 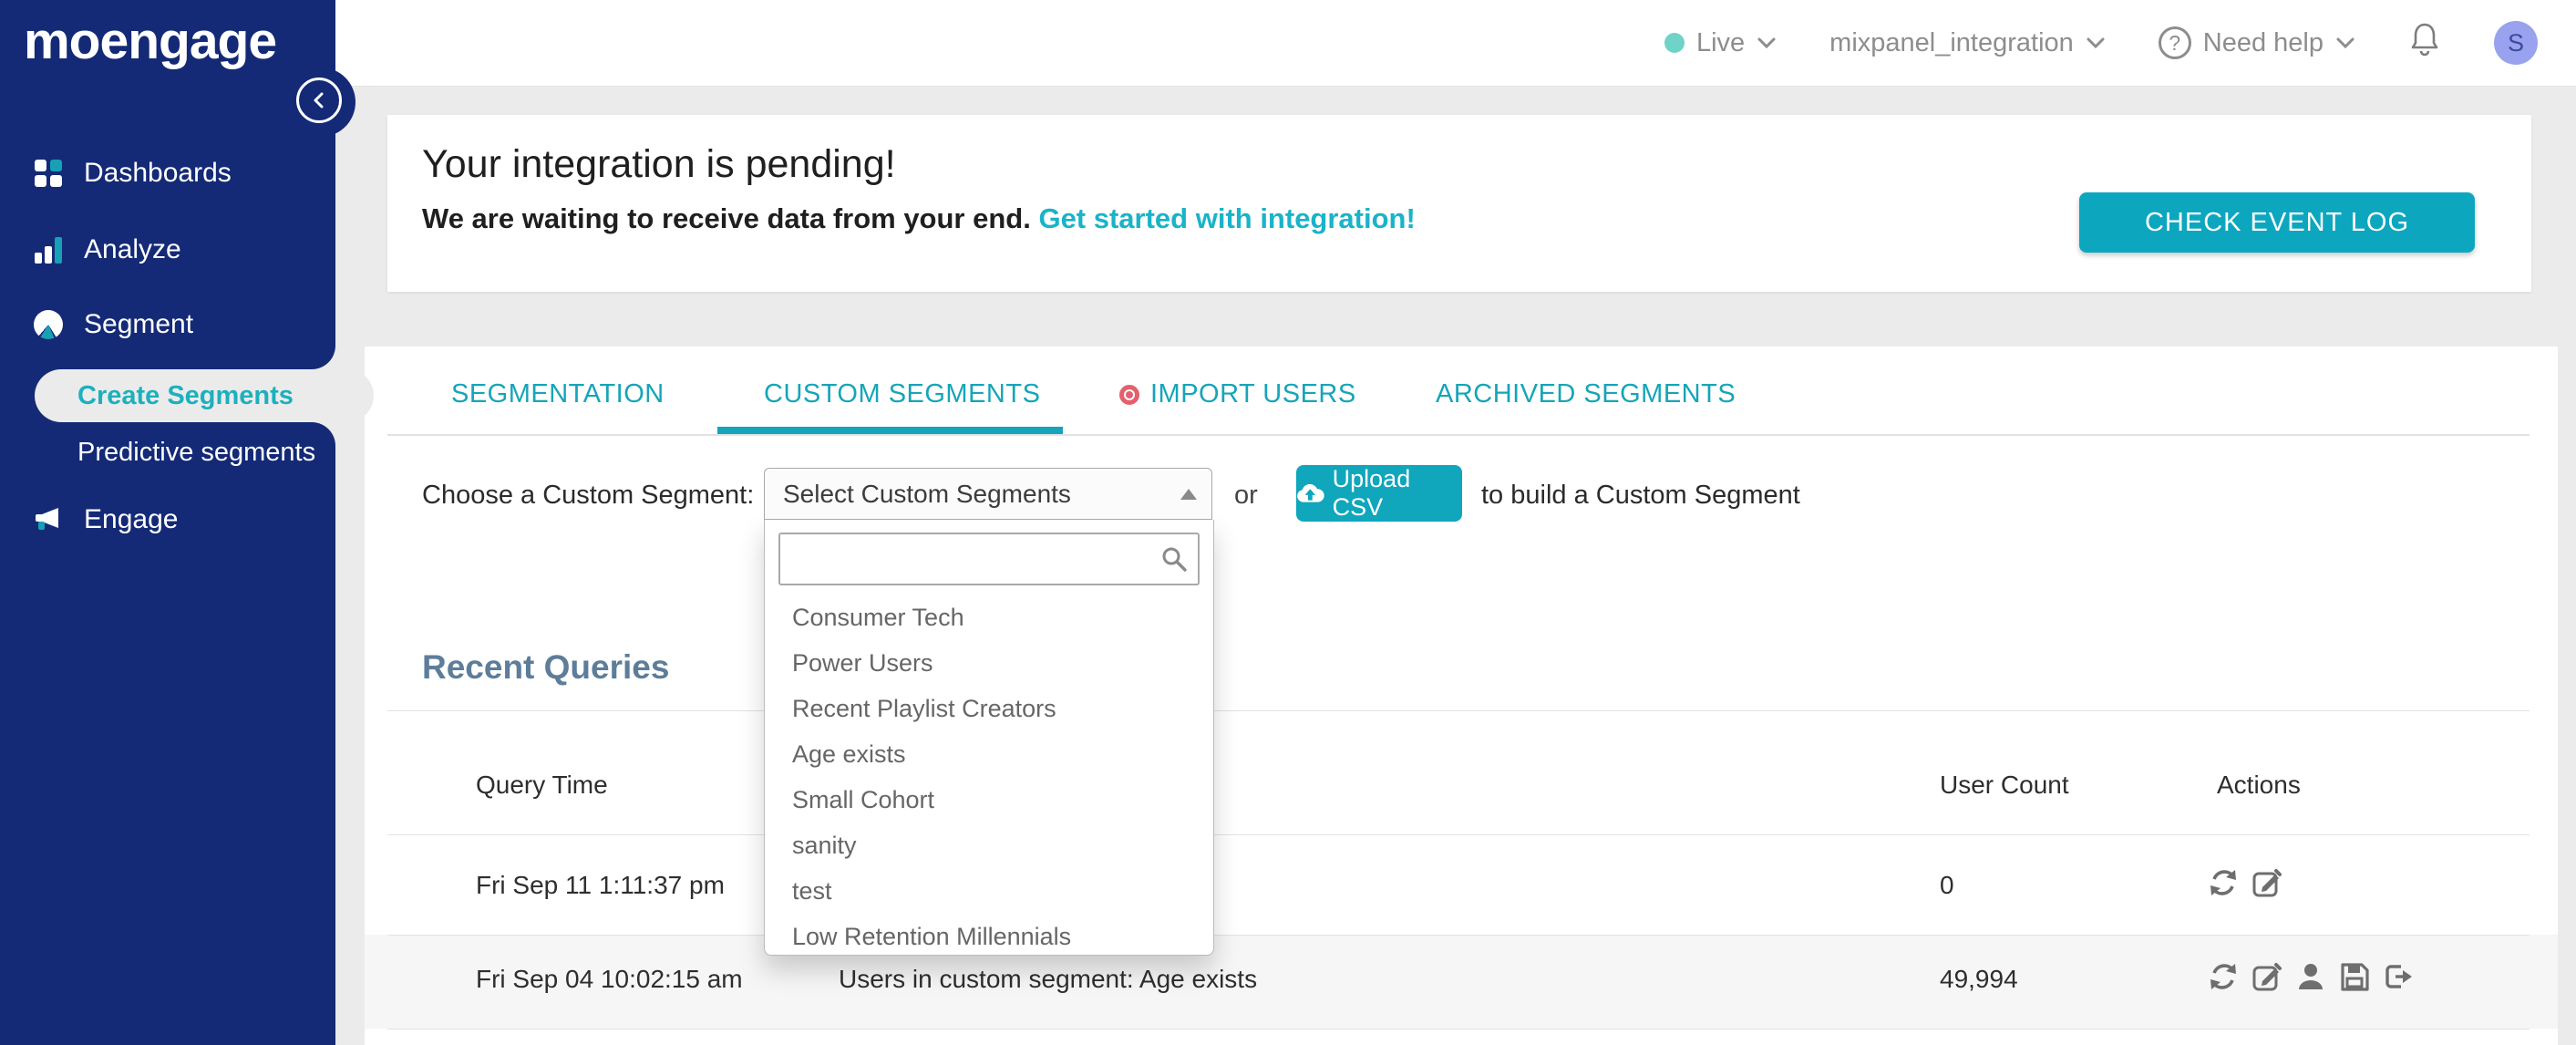 What do you see at coordinates (1640, 495) in the screenshot?
I see `build-segment-suffix: to build a Custom Segment` at bounding box center [1640, 495].